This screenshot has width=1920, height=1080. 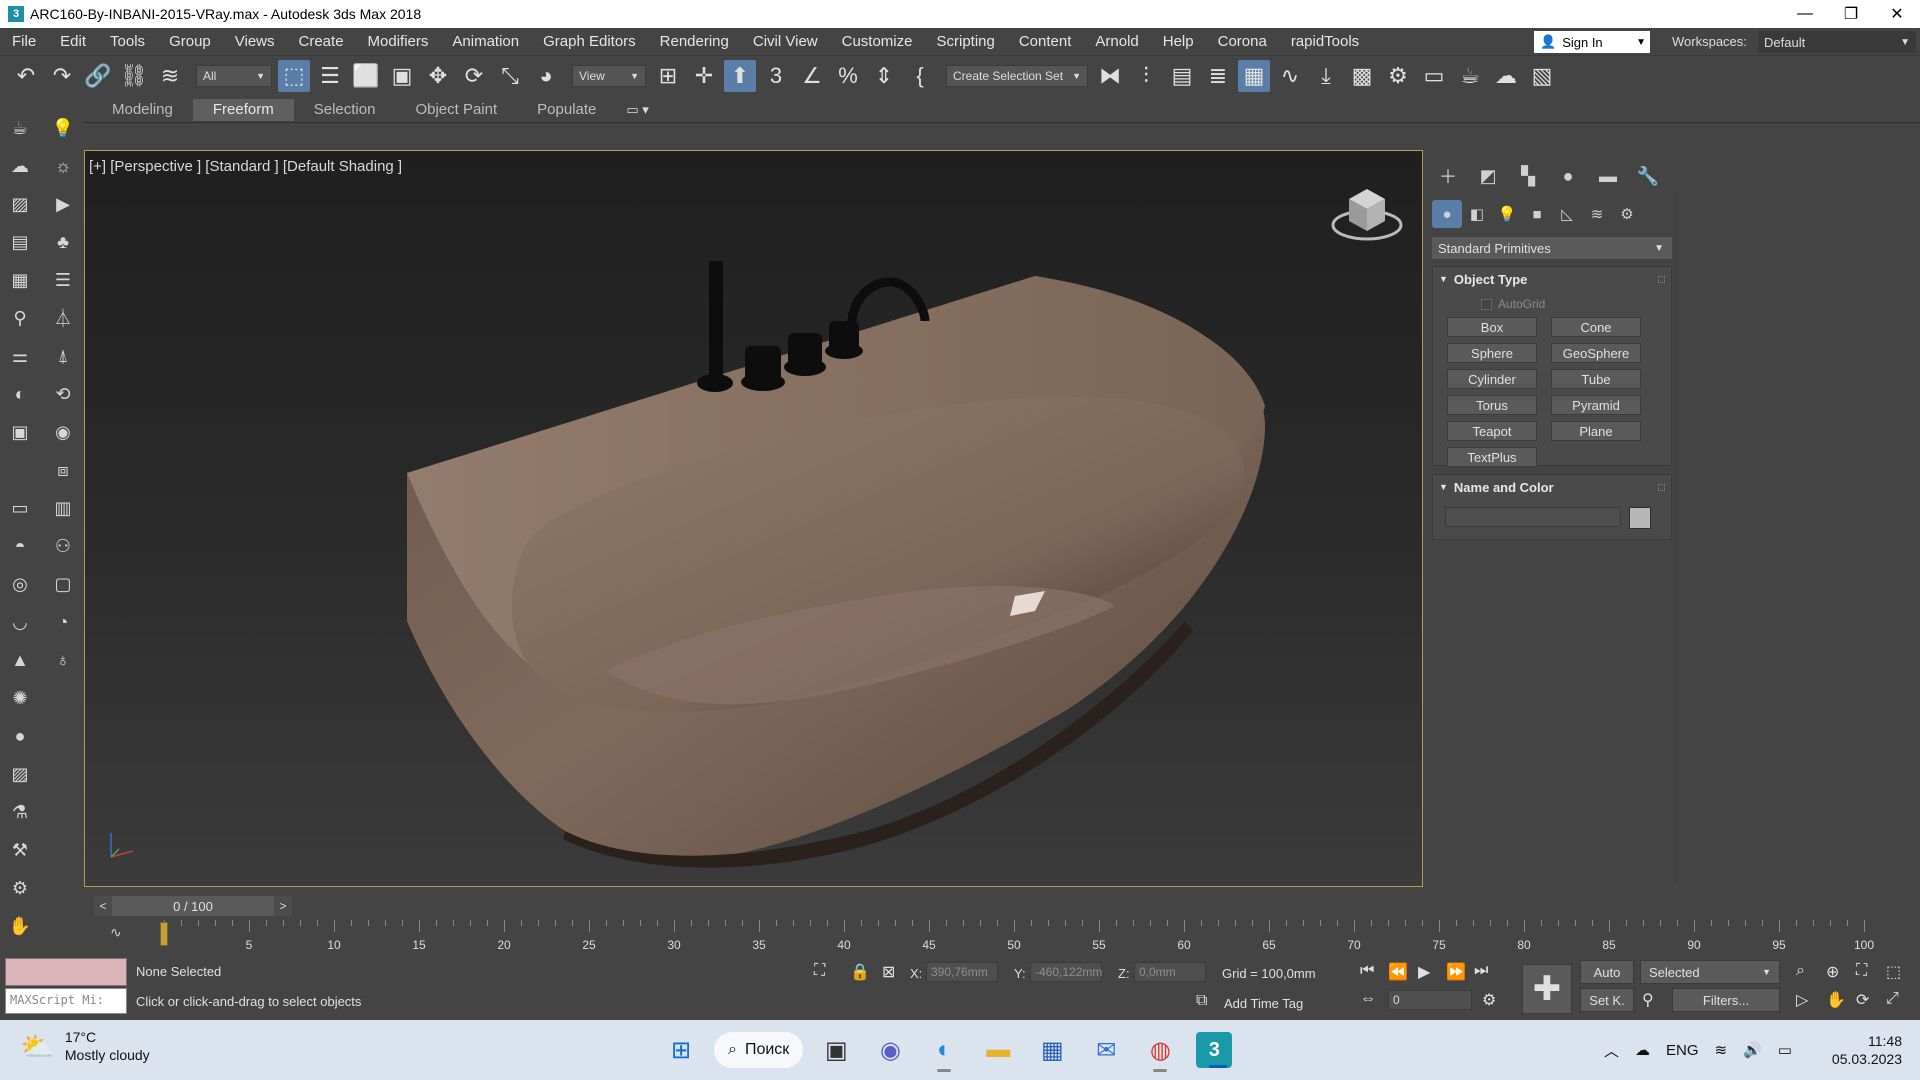 I want to click on unlink-icon: ⛓, so click(x=134, y=76).